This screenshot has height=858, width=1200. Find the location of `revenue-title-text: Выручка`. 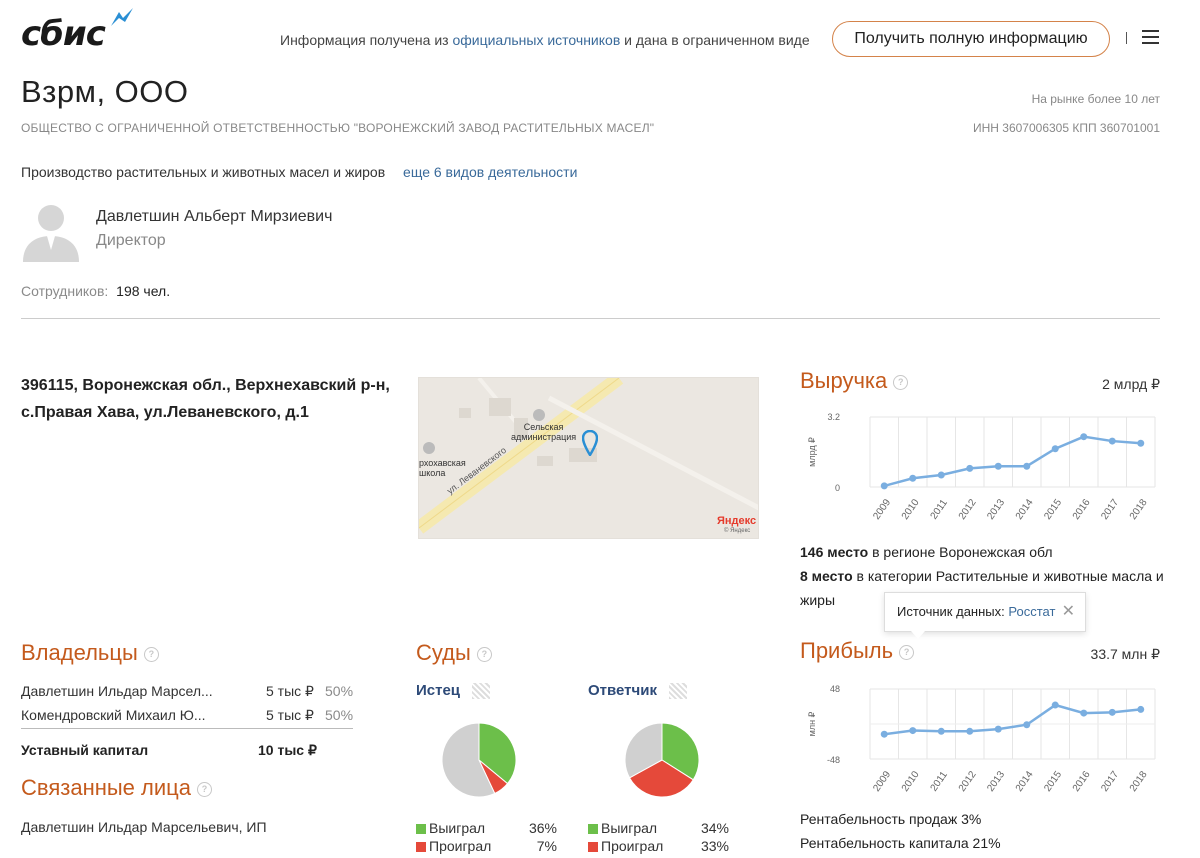

revenue-title-text: Выручка is located at coordinates (844, 380).